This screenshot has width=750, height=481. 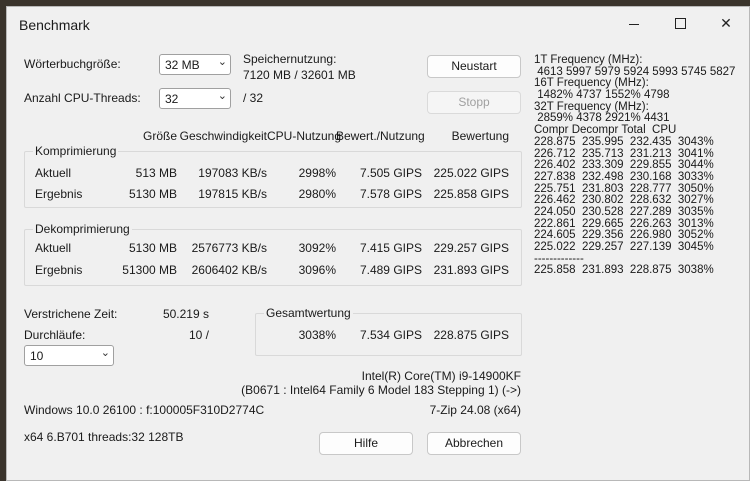 What do you see at coordinates (223, 136) in the screenshot?
I see `column-speed: Geschwindigkeit` at bounding box center [223, 136].